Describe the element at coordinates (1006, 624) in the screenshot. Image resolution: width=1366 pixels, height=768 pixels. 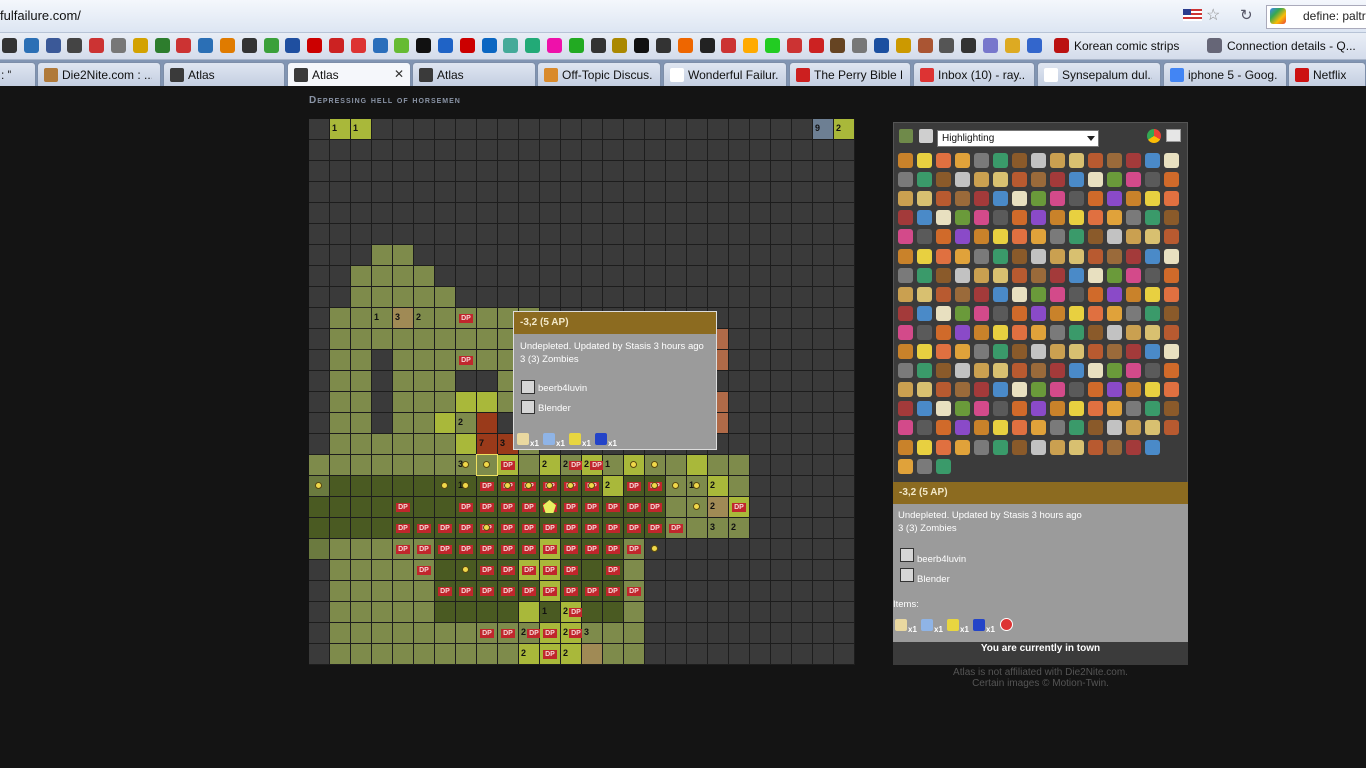
I see `remove-icon` at that location.